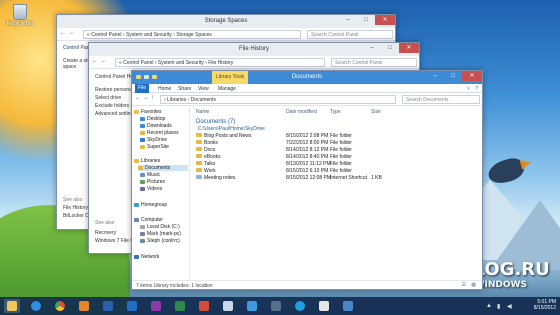 The width and height of the screenshot is (560, 315). I want to click on large-icons-view-icon: ▦, so click(473, 285).